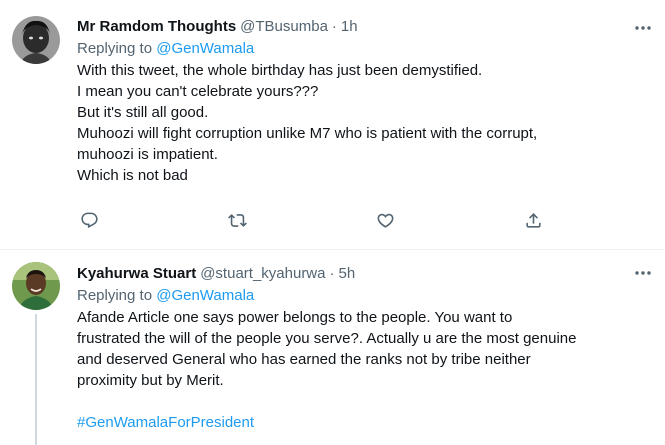 This screenshot has height=445, width=665. Describe the element at coordinates (132, 175) in the screenshot. I see `tweet-text-line: Which is not bad` at that location.